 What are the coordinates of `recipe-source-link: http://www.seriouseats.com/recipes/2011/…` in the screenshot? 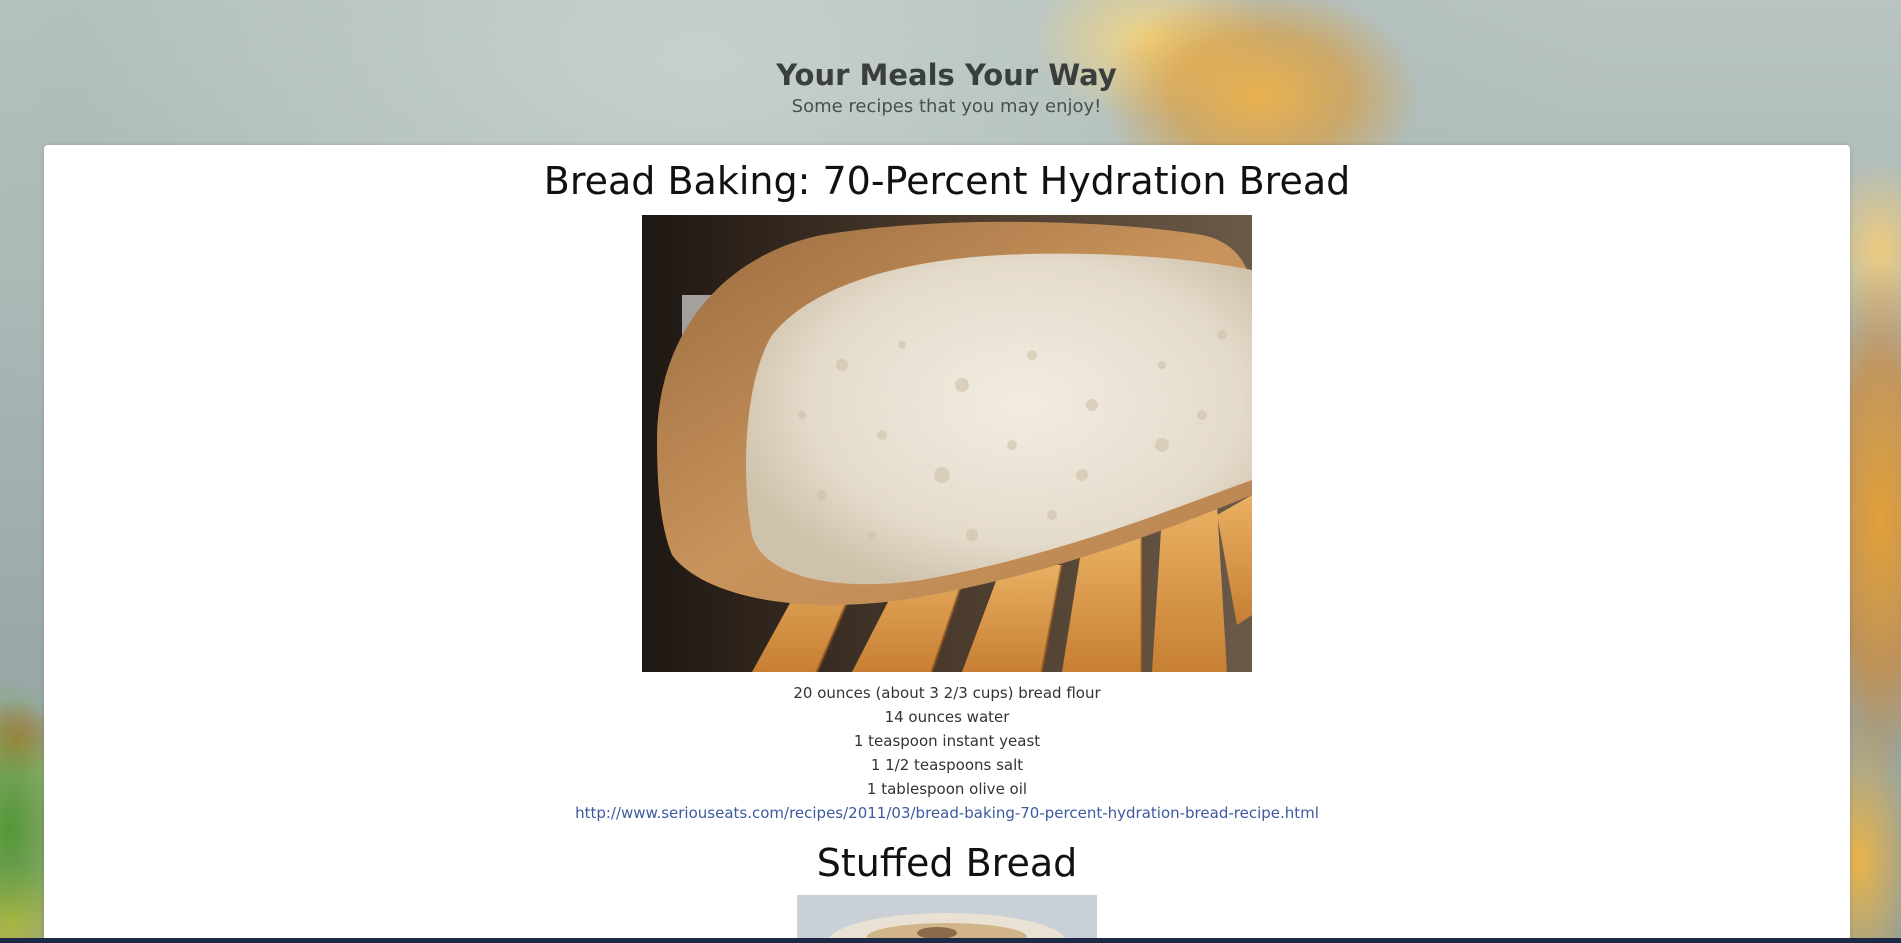 It's located at (947, 813).